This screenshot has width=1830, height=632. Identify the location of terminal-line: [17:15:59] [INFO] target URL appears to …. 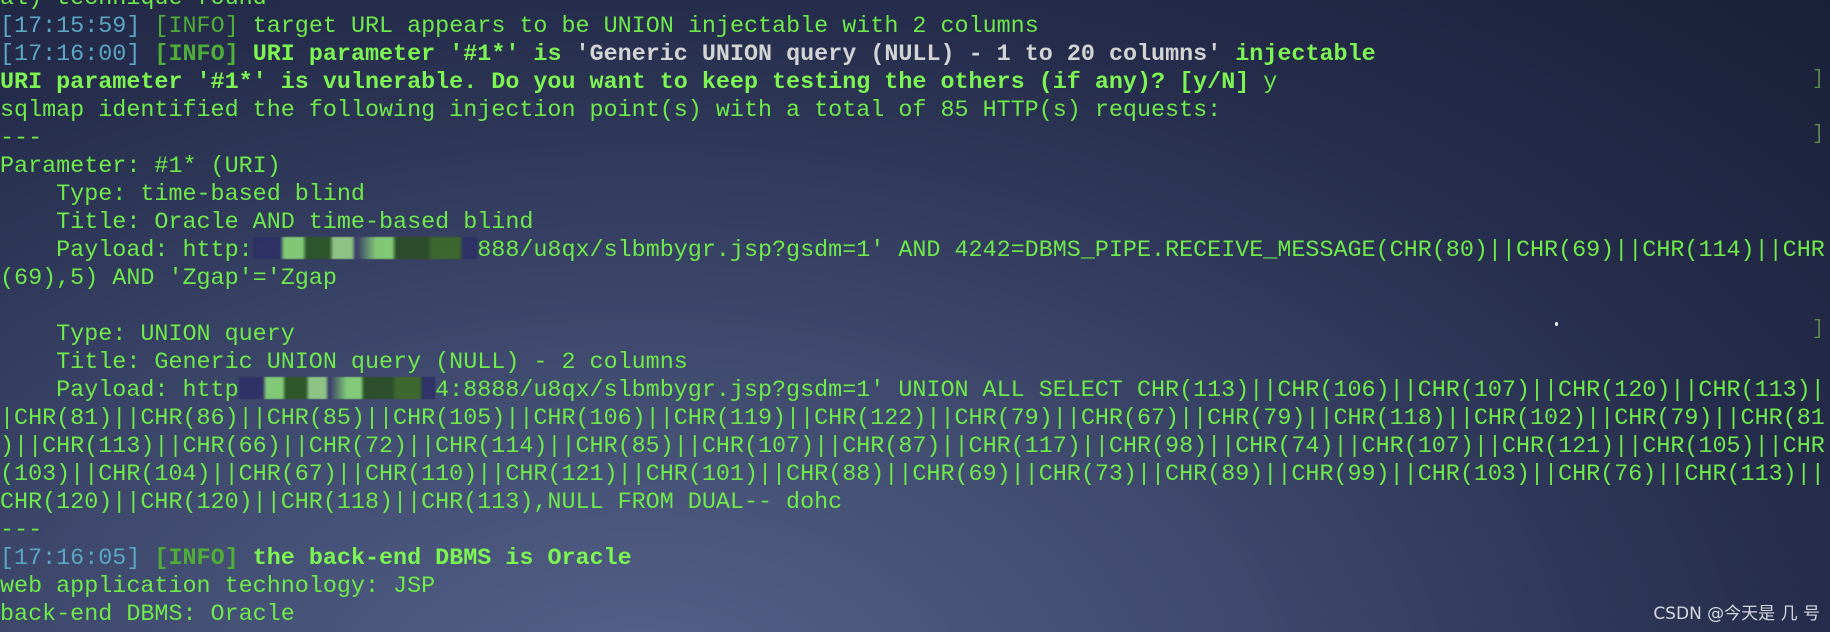
(915, 27).